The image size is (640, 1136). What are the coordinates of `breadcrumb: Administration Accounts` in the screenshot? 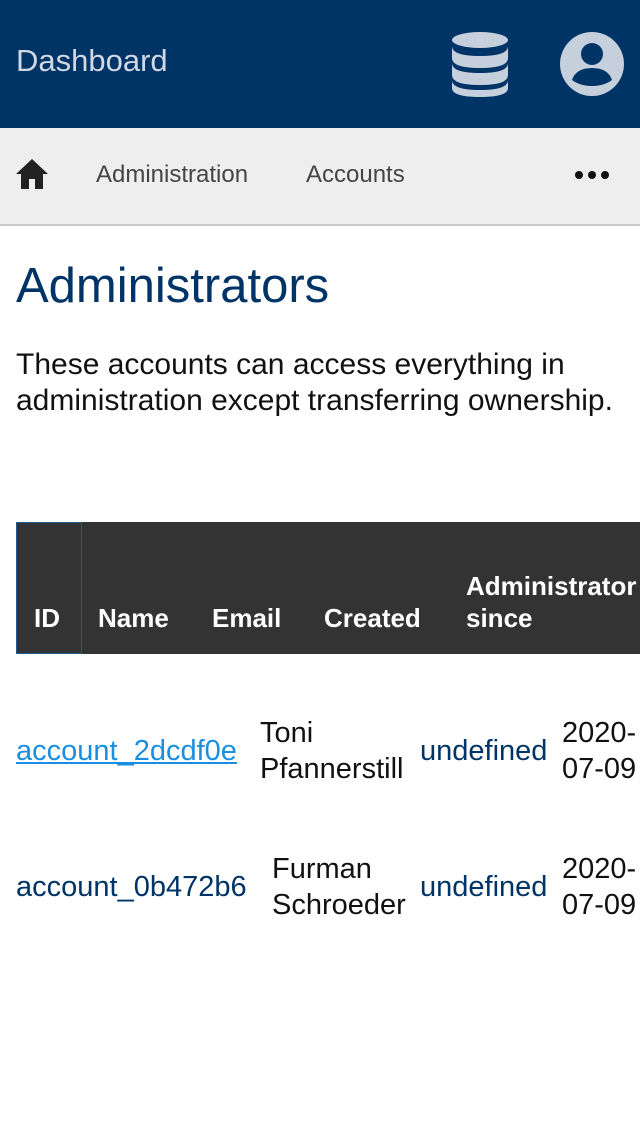 It's located at (320, 177).